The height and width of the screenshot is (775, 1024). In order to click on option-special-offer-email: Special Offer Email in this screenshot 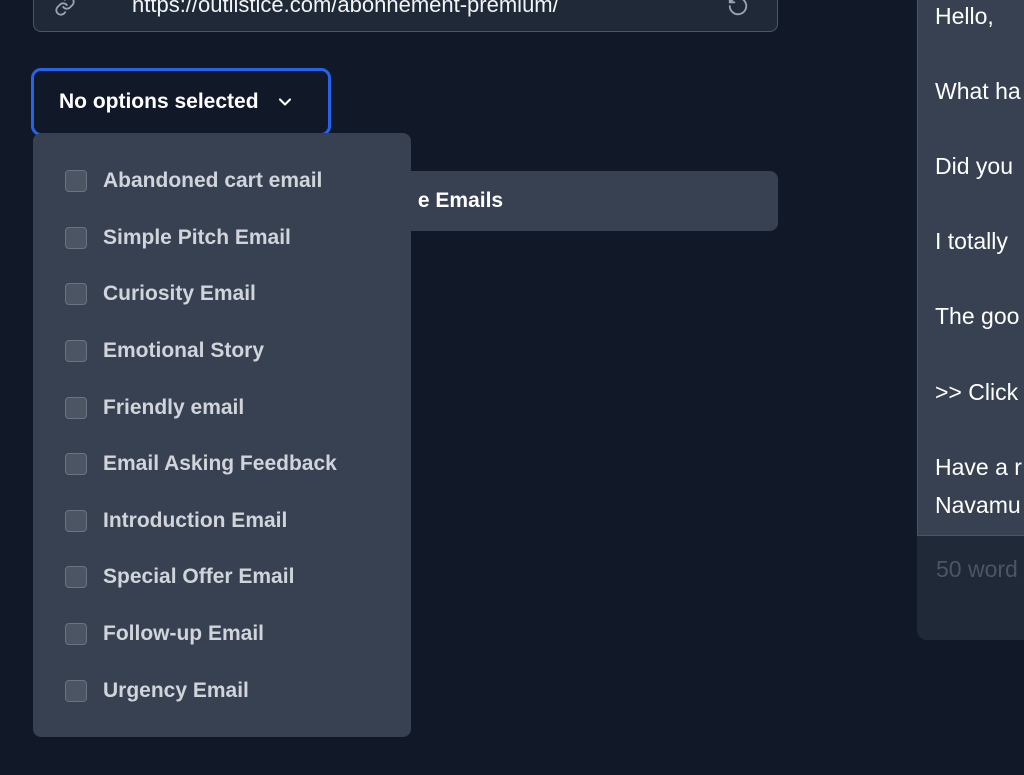, I will do `click(222, 577)`.